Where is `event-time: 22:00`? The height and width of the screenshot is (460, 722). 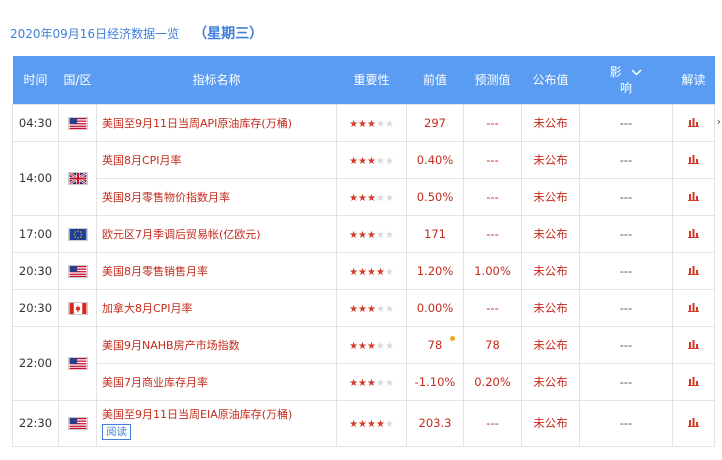 event-time: 22:00 is located at coordinates (35, 363).